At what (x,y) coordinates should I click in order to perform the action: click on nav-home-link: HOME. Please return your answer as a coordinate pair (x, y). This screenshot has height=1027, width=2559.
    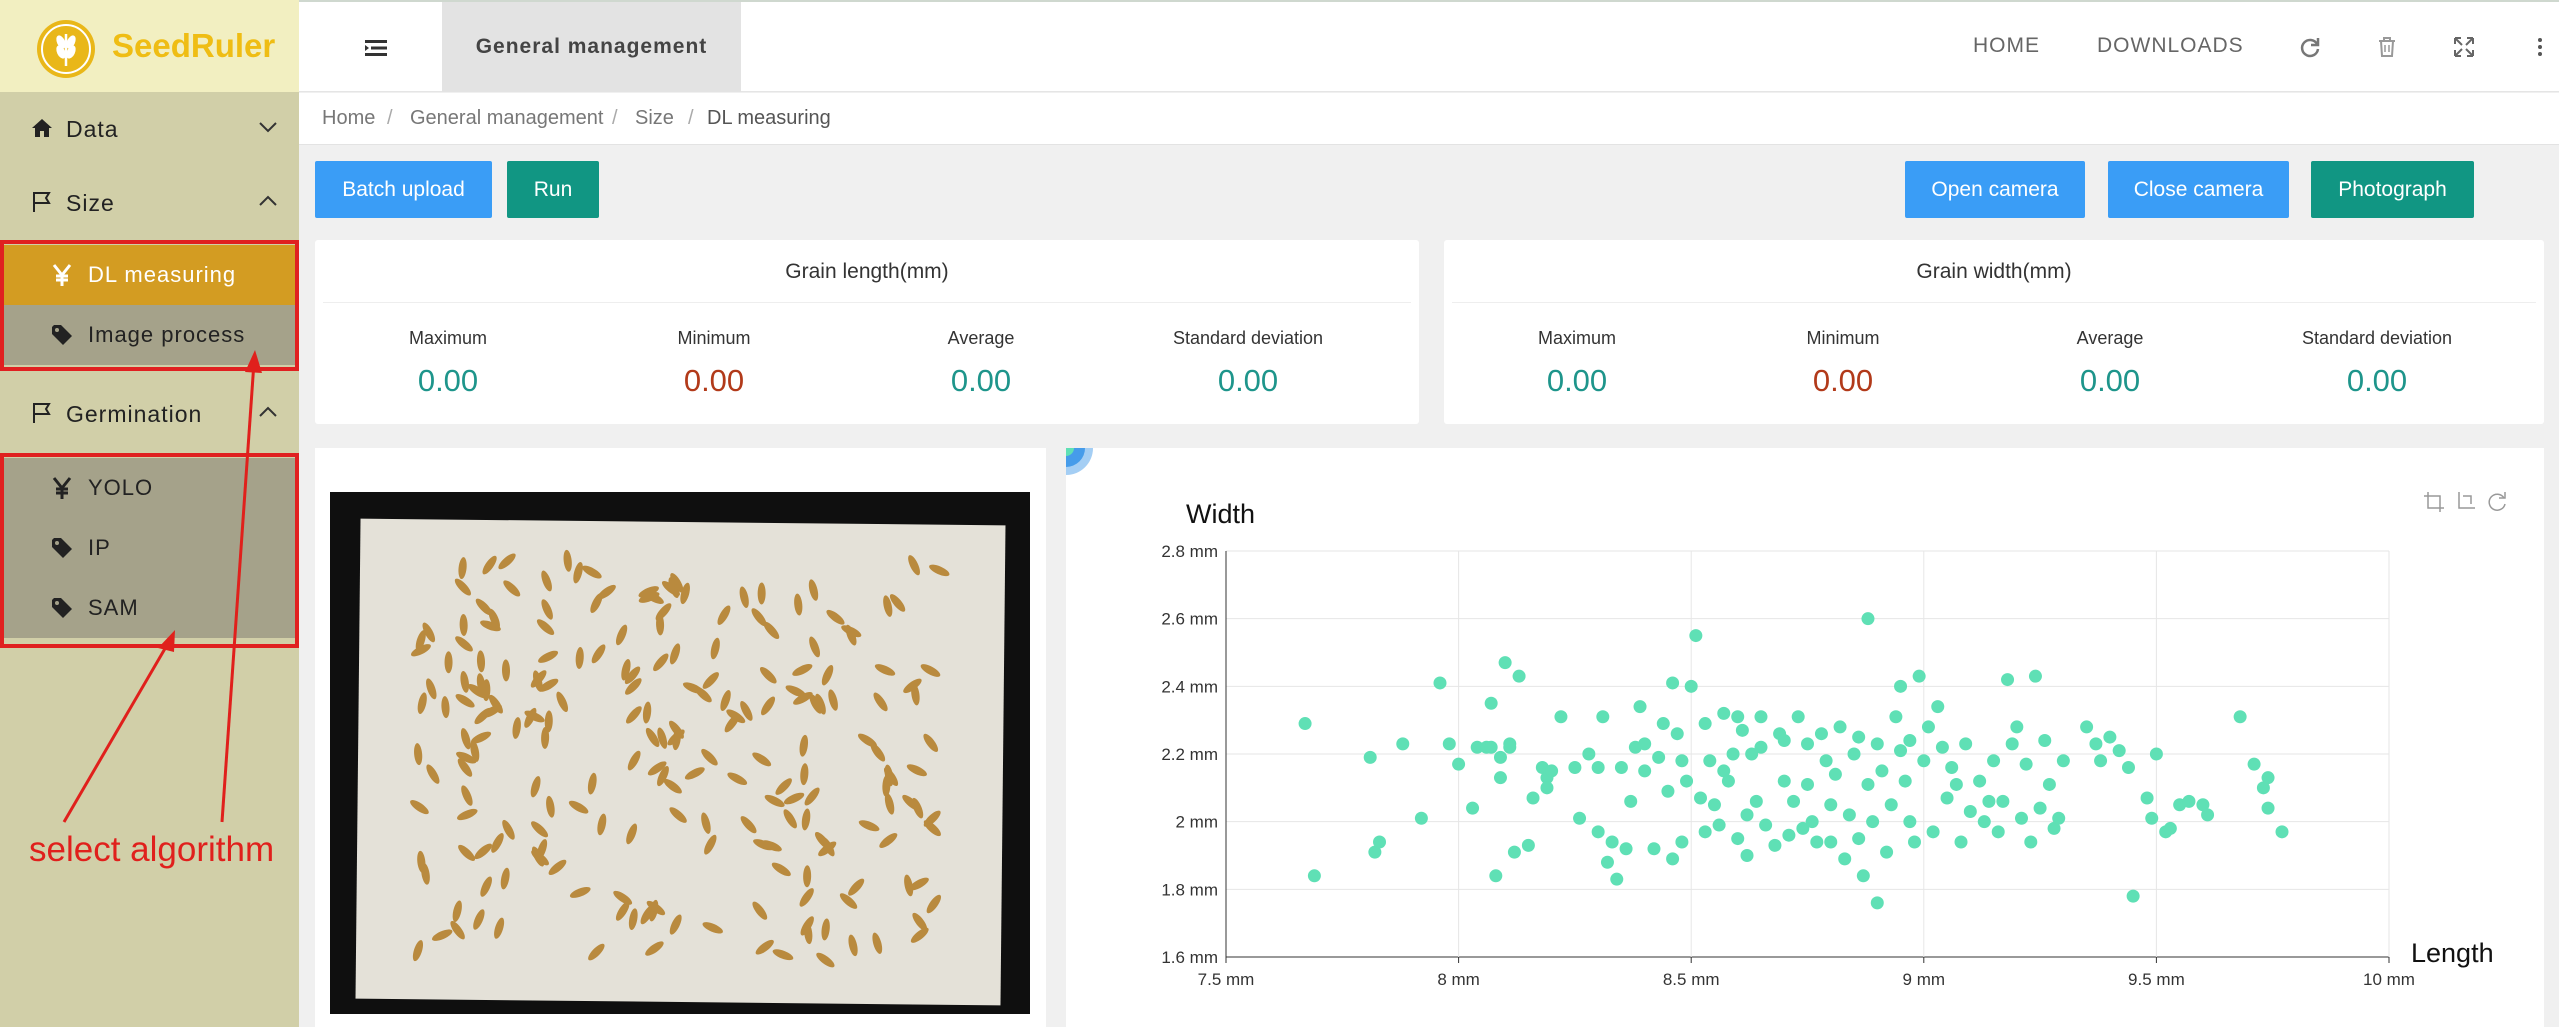
    Looking at the image, I should click on (2006, 46).